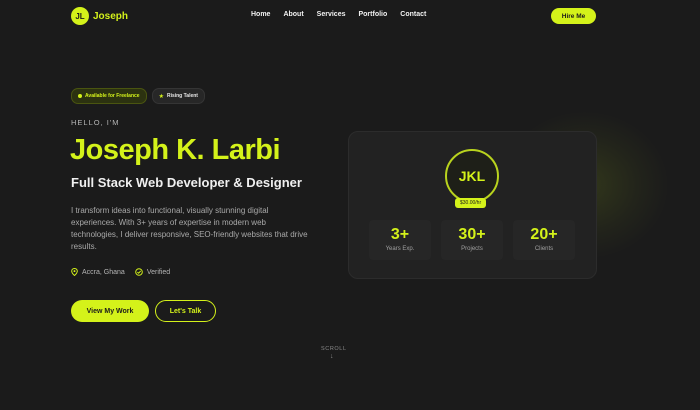 The width and height of the screenshot is (700, 410). What do you see at coordinates (544, 234) in the screenshot?
I see `stat-clients-value: 20+` at bounding box center [544, 234].